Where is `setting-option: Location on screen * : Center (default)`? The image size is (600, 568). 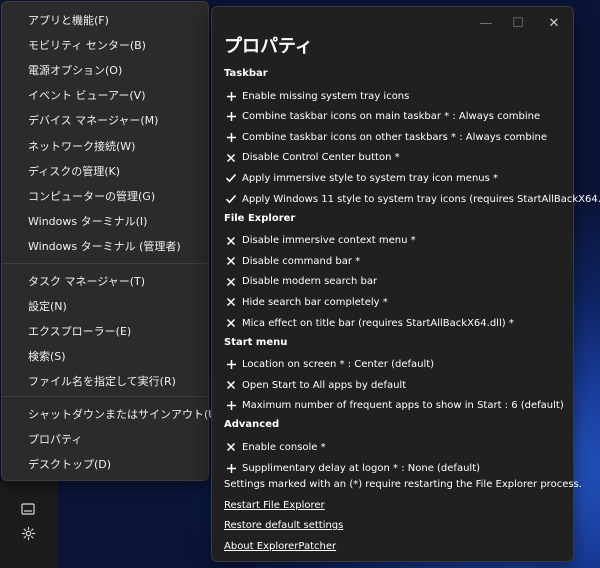
setting-option: Location on screen * : Center (default) is located at coordinates (396, 365).